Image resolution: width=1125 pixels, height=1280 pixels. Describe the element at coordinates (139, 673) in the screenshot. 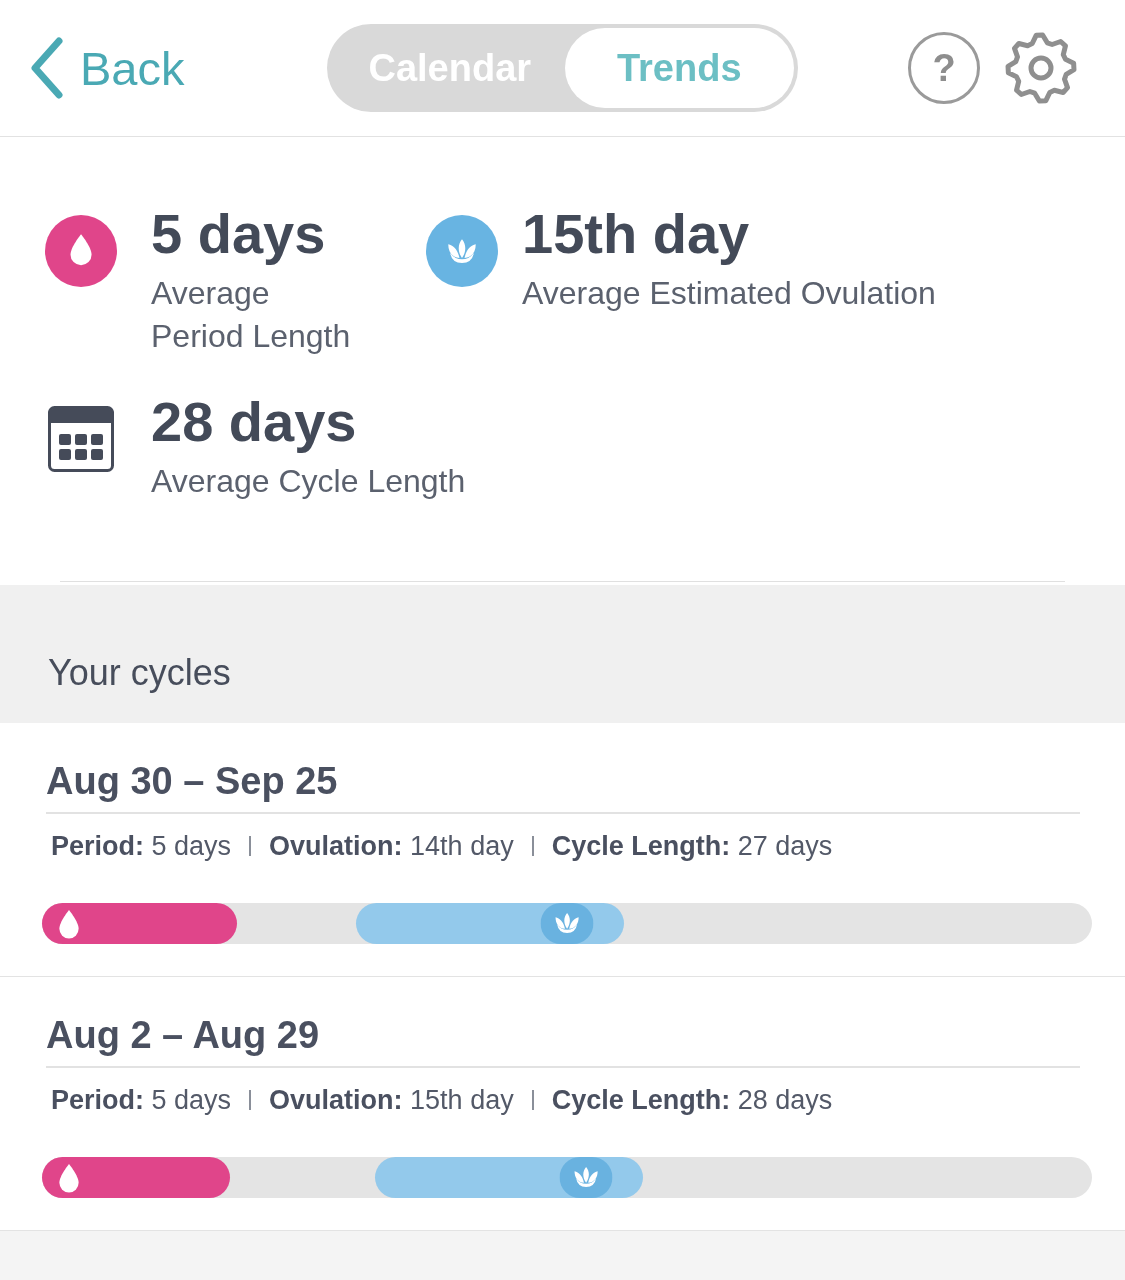

I see `section-heading: Your cycles` at that location.